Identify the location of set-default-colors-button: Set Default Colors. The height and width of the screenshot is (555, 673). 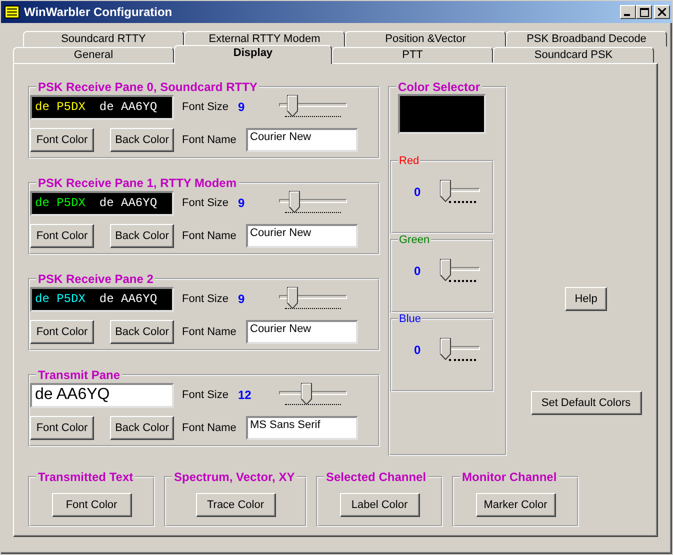
(586, 403).